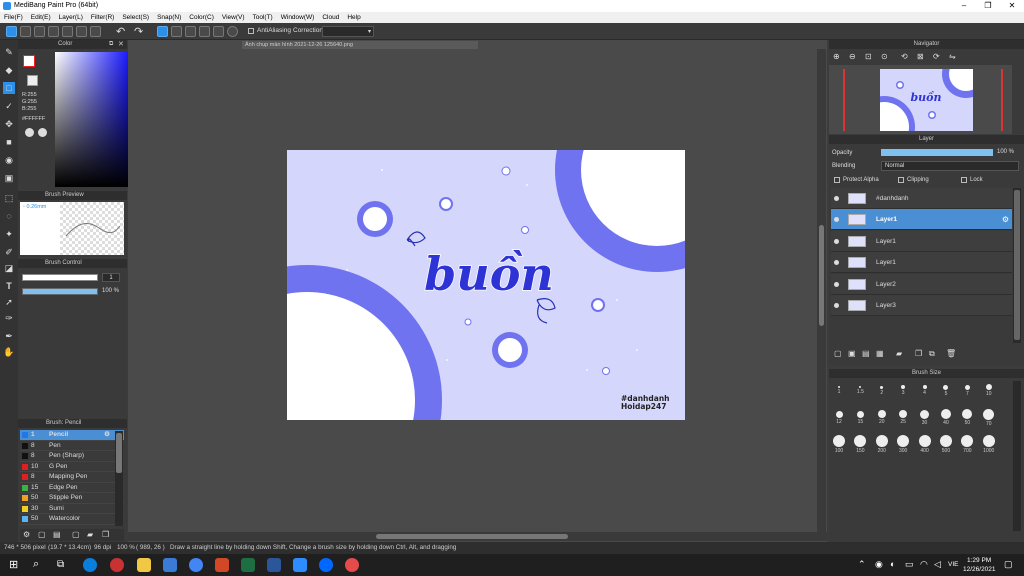  Describe the element at coordinates (9, 234) in the screenshot. I see `magic-wand-icon: ✦` at that location.